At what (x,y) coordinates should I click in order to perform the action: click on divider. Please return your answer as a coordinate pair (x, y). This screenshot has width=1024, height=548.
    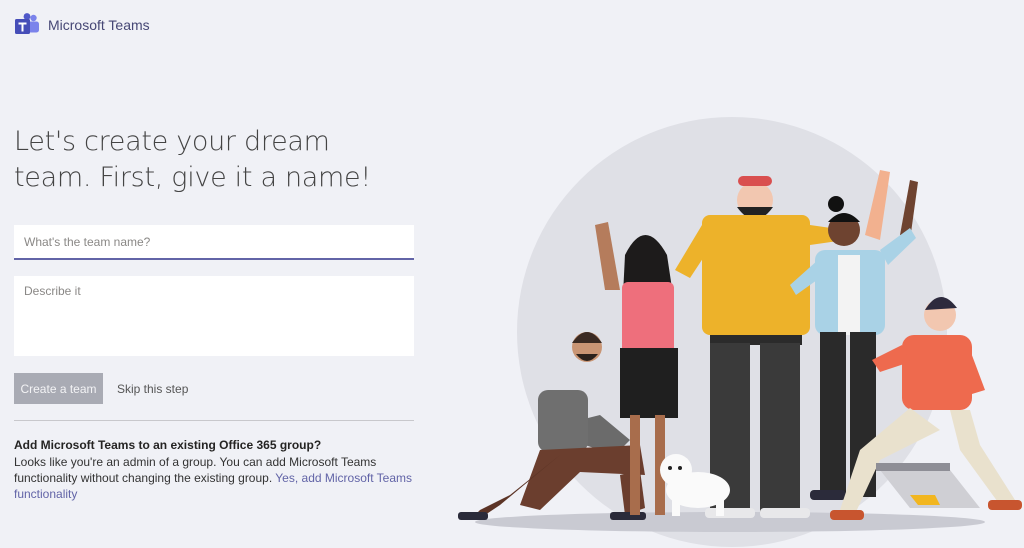
    Looking at the image, I should click on (214, 420).